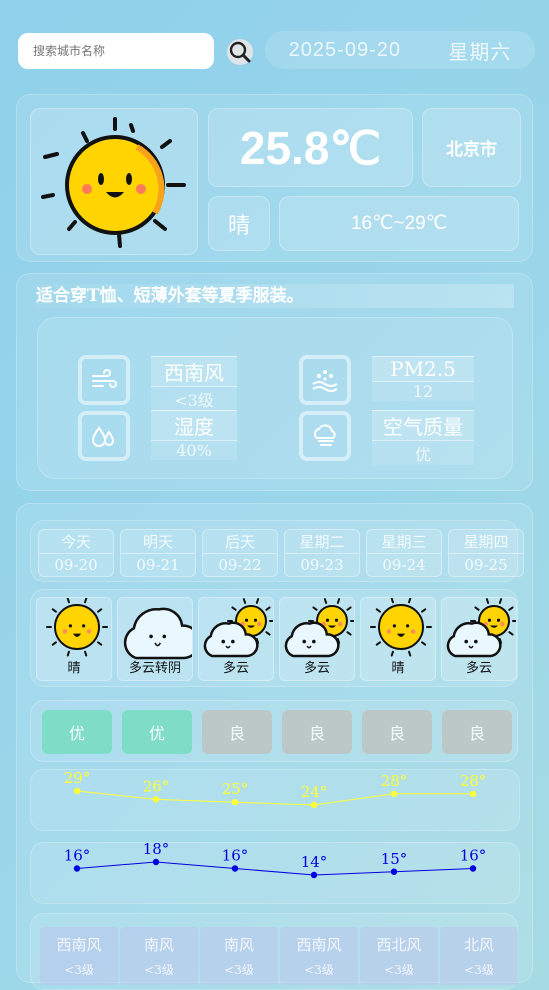 This screenshot has width=549, height=990. I want to click on forecast-wind-direction: 西南风, so click(79, 945).